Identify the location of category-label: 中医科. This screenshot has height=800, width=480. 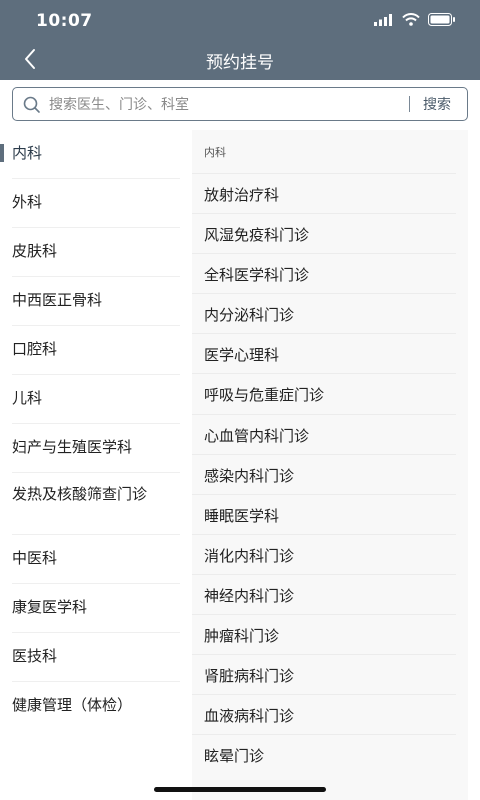
(35, 558).